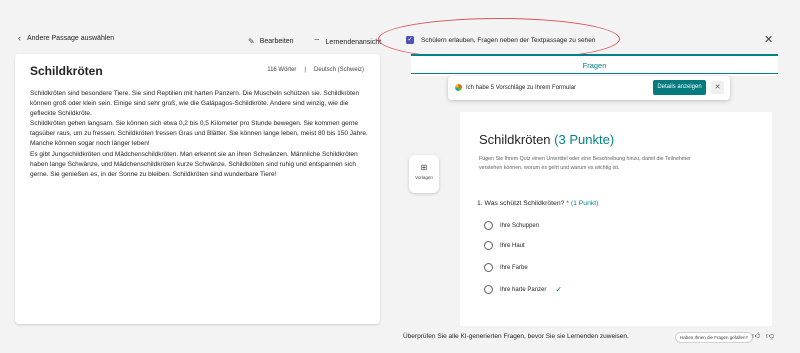 The width and height of the screenshot is (800, 353). What do you see at coordinates (521, 88) in the screenshot?
I see `suggestion-text: Ich habe 5 Vorschläge zu Ihrem Formular` at bounding box center [521, 88].